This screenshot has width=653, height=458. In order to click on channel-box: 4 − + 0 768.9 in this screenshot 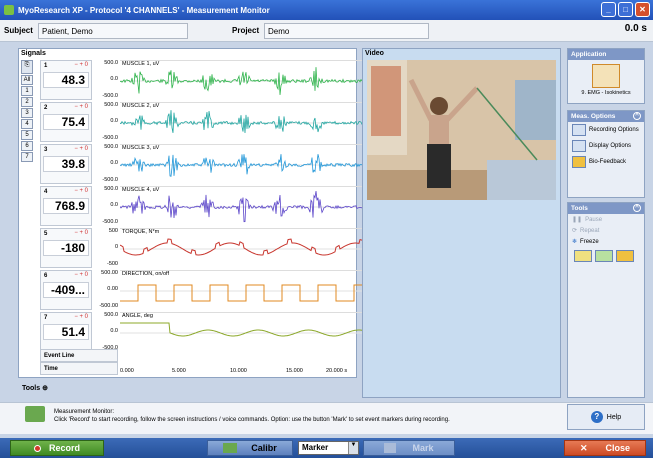, I will do `click(66, 206)`.